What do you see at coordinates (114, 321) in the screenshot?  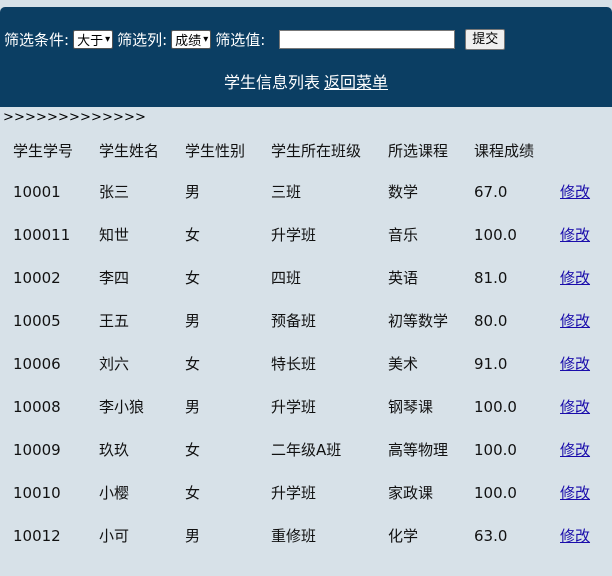 I see `cell-name: 王五` at bounding box center [114, 321].